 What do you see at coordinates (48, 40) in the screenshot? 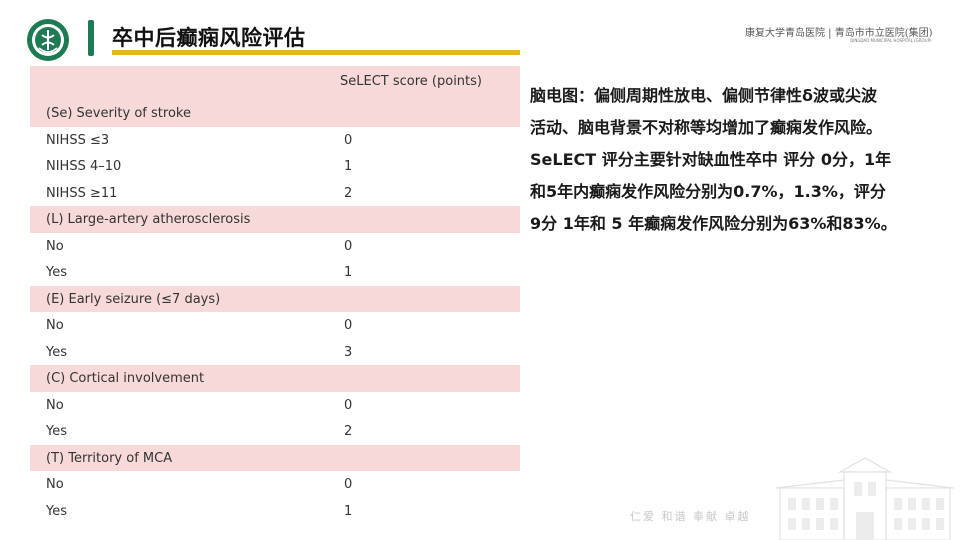
I see `hospital-logo` at bounding box center [48, 40].